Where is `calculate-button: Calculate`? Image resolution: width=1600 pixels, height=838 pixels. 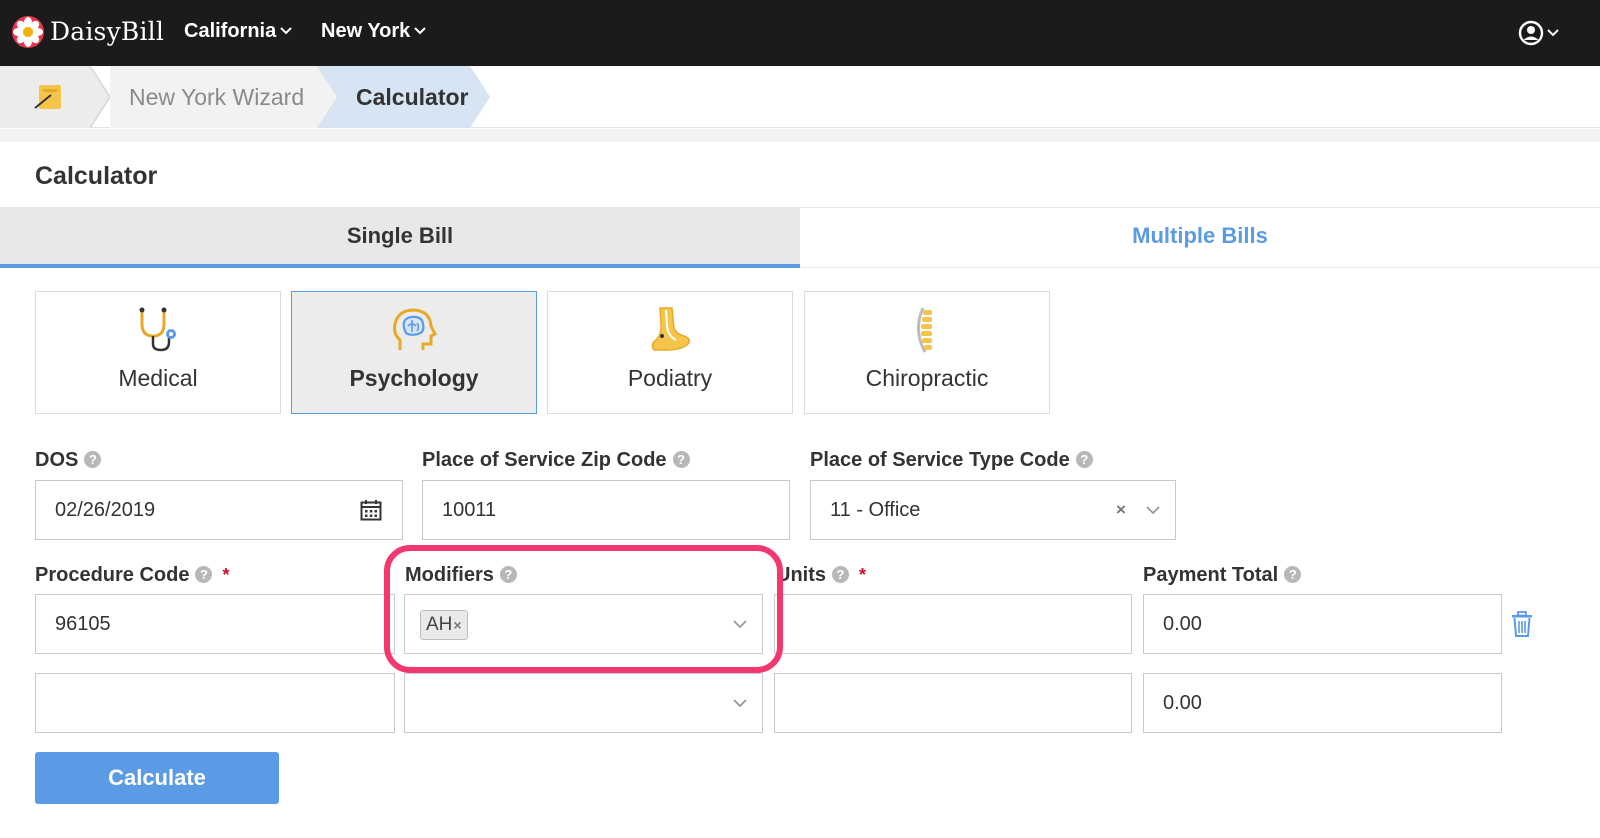 calculate-button: Calculate is located at coordinates (157, 778).